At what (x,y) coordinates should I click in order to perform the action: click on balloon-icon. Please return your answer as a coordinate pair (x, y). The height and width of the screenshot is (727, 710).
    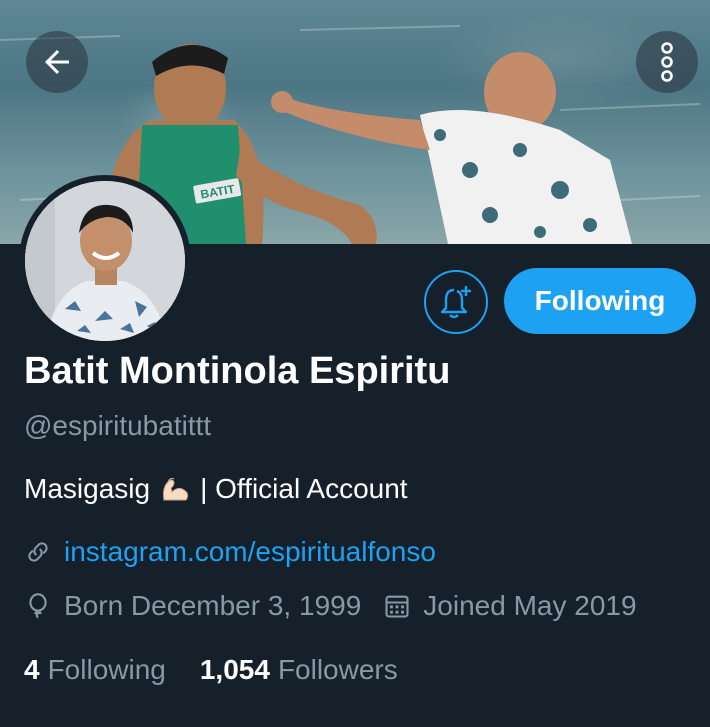
    Looking at the image, I should click on (38, 606).